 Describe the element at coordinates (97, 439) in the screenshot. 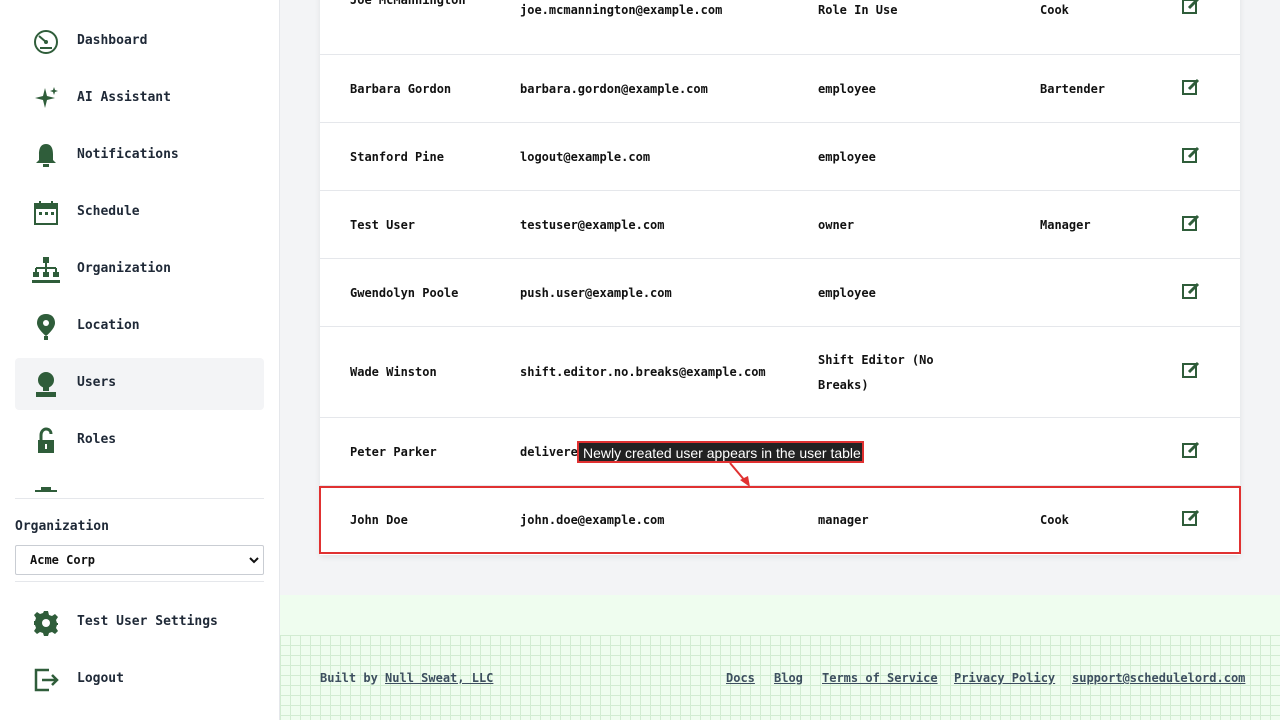

I see `sidebar-item-label: Roles` at that location.